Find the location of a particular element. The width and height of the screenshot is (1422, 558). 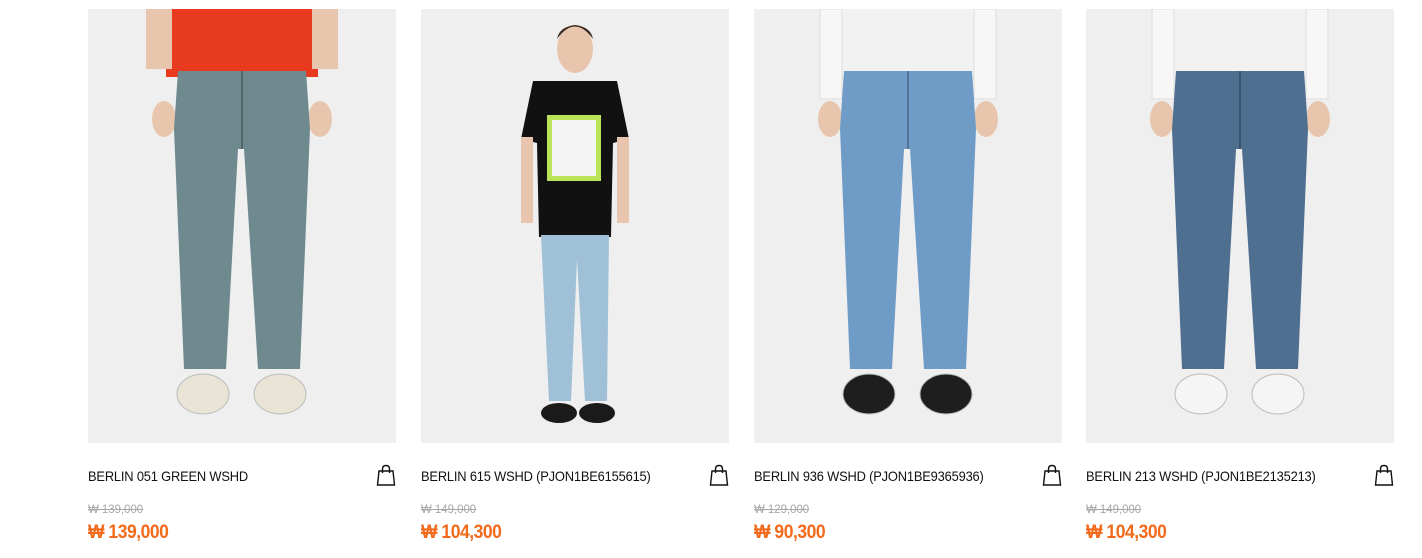

product-name: BERLIN 213 WSHD (PJON1BE2135213) is located at coordinates (1210, 476).